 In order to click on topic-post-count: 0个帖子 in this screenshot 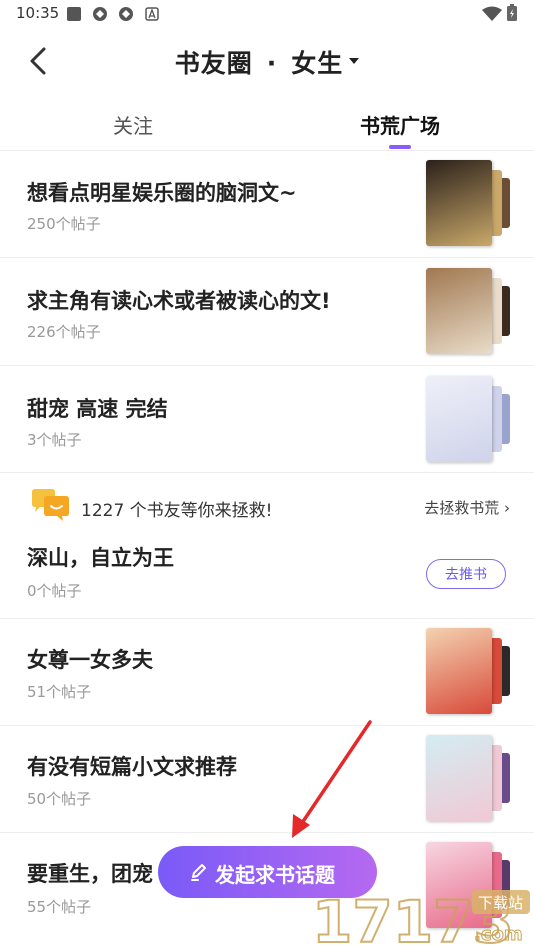, I will do `click(54, 591)`.